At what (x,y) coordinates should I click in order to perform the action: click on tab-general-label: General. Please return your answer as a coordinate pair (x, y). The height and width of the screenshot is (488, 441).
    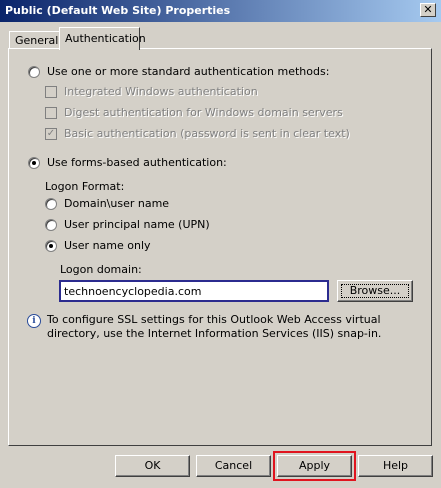
    Looking at the image, I should click on (37, 40).